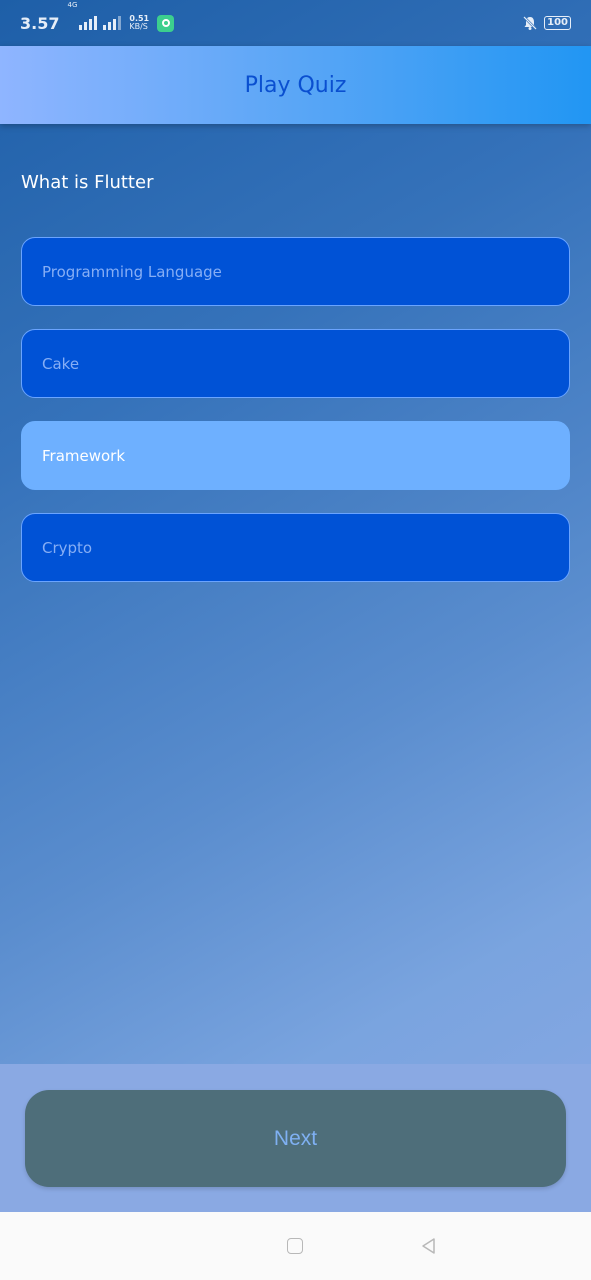 The image size is (591, 1280). What do you see at coordinates (295, 1138) in the screenshot?
I see `next-button: Next` at bounding box center [295, 1138].